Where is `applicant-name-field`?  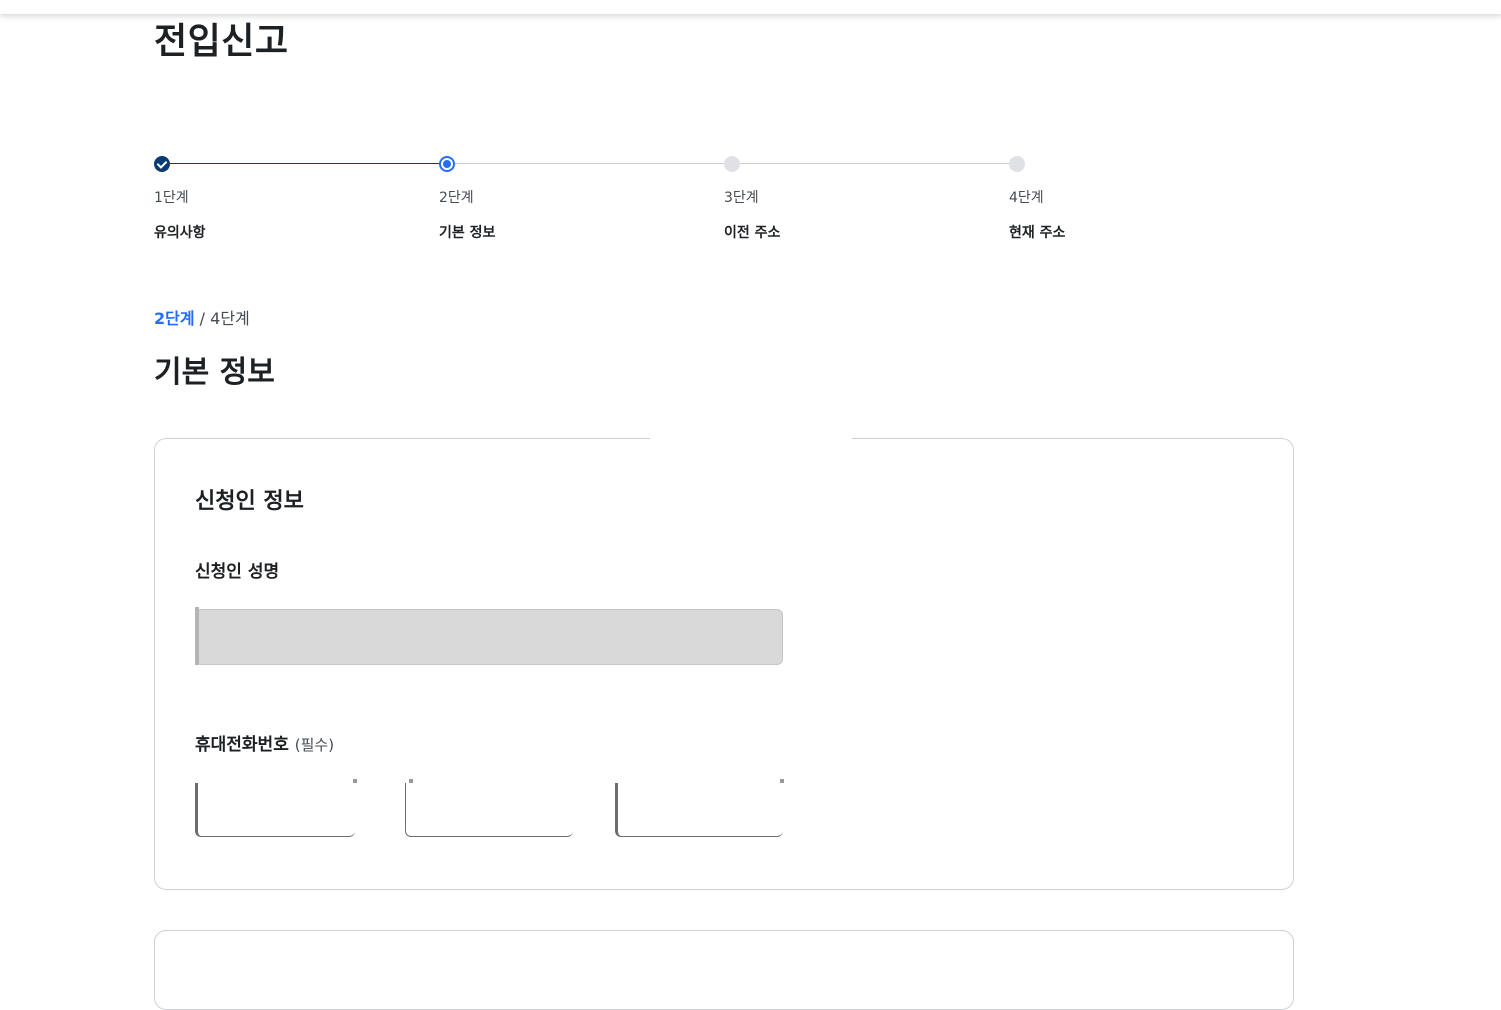 applicant-name-field is located at coordinates (489, 637).